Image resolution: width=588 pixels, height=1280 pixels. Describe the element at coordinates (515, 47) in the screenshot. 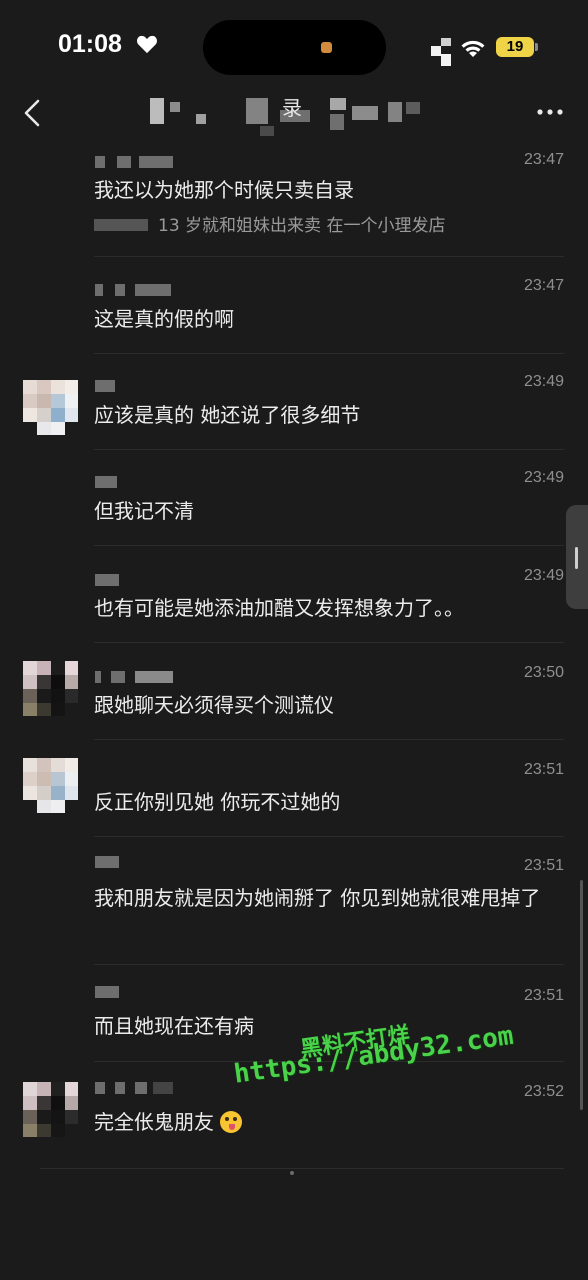

I see `battery-indicator: 19` at that location.